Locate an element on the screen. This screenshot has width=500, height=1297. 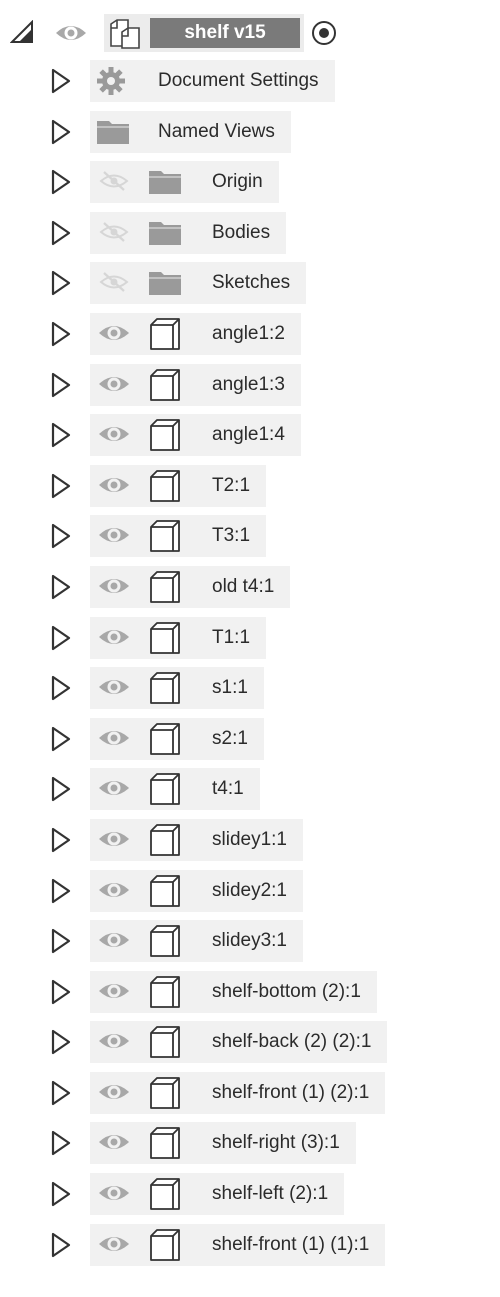
tree-item-label: angle1:3 is located at coordinates (248, 385).